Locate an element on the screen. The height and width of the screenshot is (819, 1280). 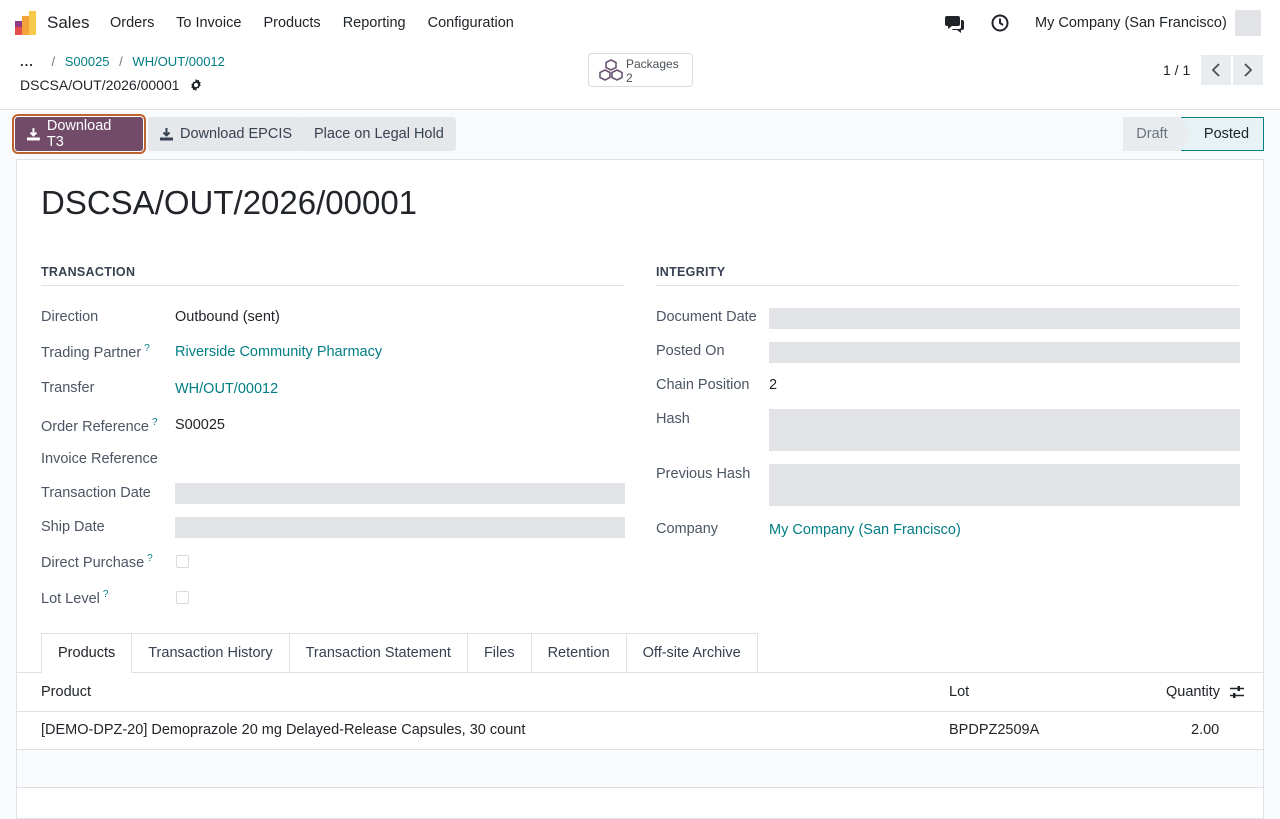
direction-label: Direction is located at coordinates (70, 317).